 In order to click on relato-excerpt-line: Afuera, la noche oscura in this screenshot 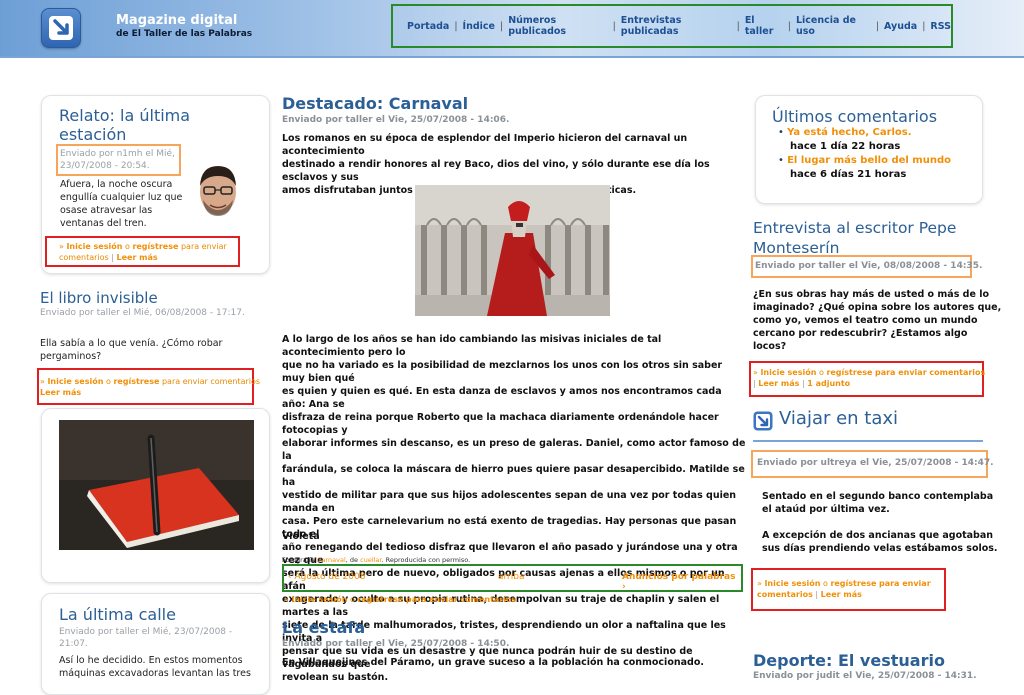, I will do `click(116, 184)`.